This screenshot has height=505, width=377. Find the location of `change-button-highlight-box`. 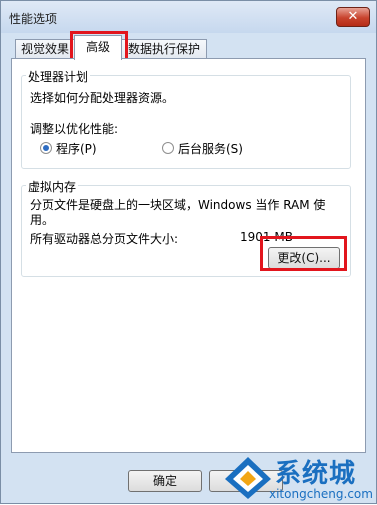

change-button-highlight-box is located at coordinates (303, 253).